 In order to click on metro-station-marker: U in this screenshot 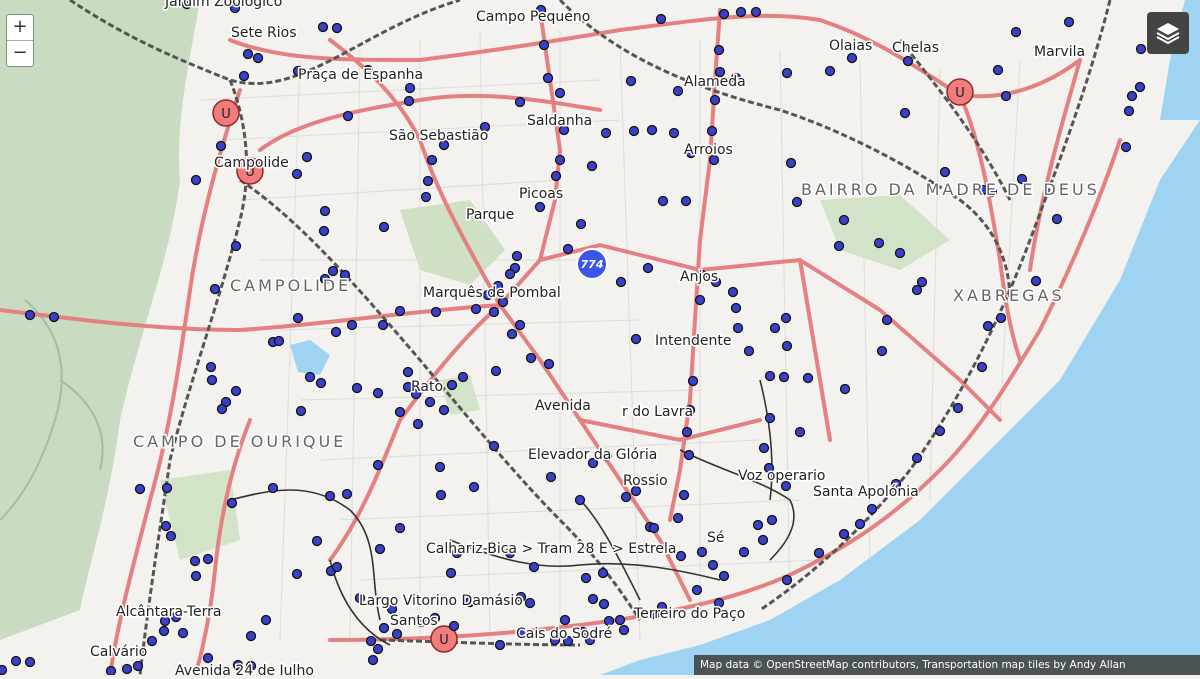, I will do `click(226, 113)`.